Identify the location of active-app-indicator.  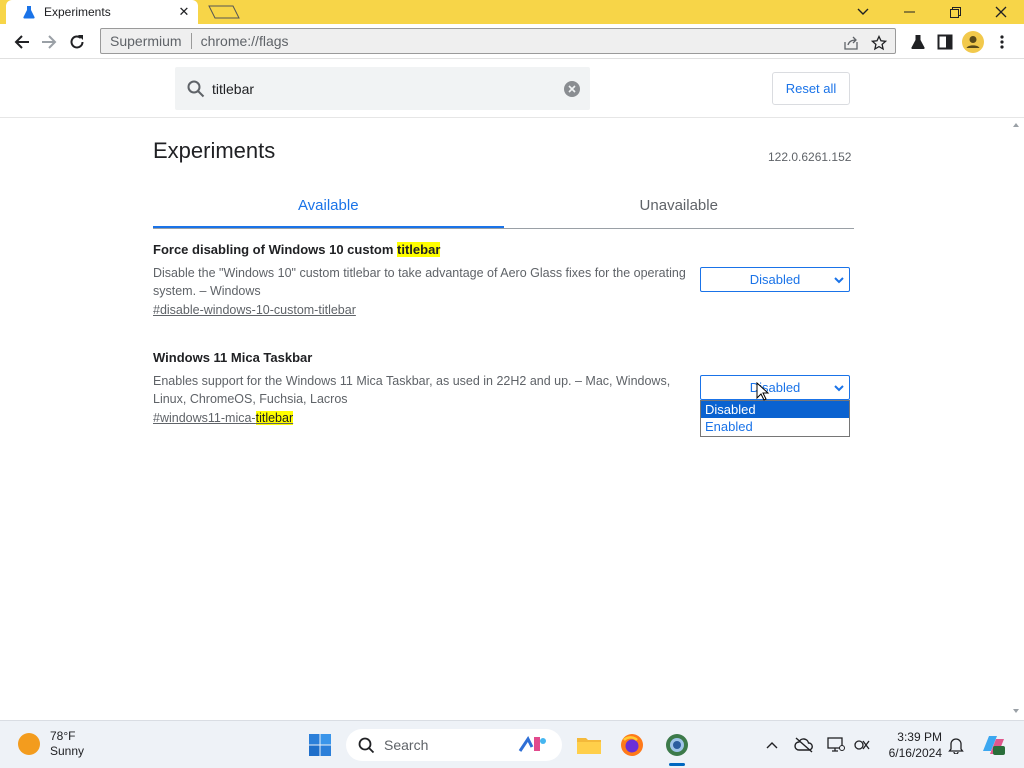
(677, 764).